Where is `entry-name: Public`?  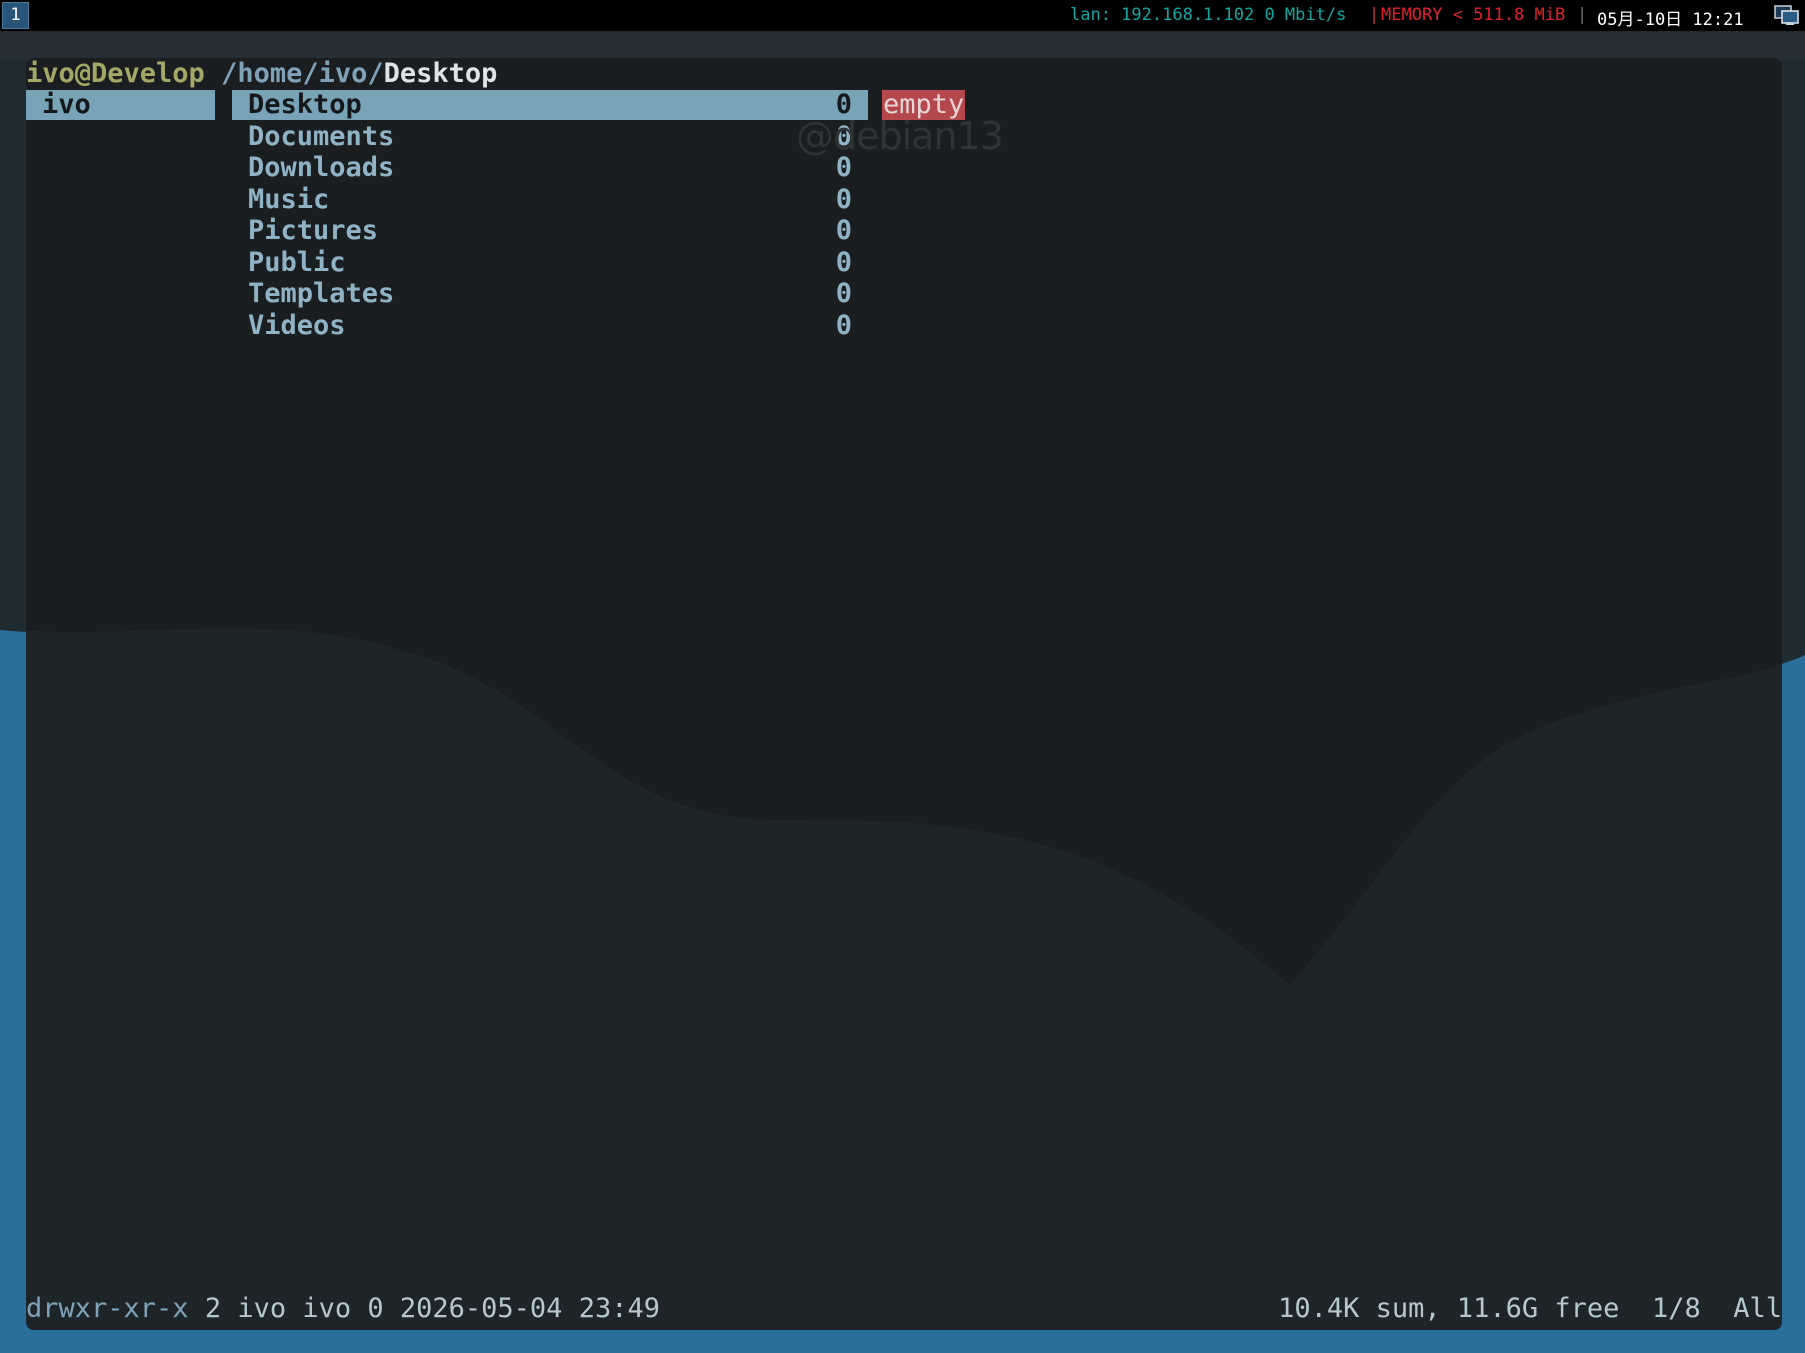 entry-name: Public is located at coordinates (297, 262).